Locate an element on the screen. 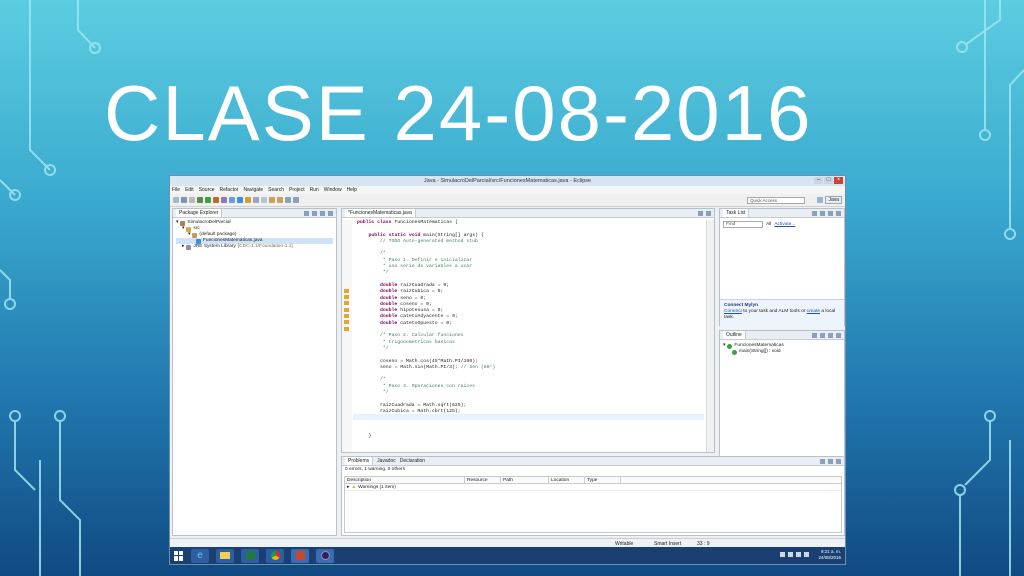 The width and height of the screenshot is (1024, 576). editor-vertical-scrollbar is located at coordinates (710, 336).